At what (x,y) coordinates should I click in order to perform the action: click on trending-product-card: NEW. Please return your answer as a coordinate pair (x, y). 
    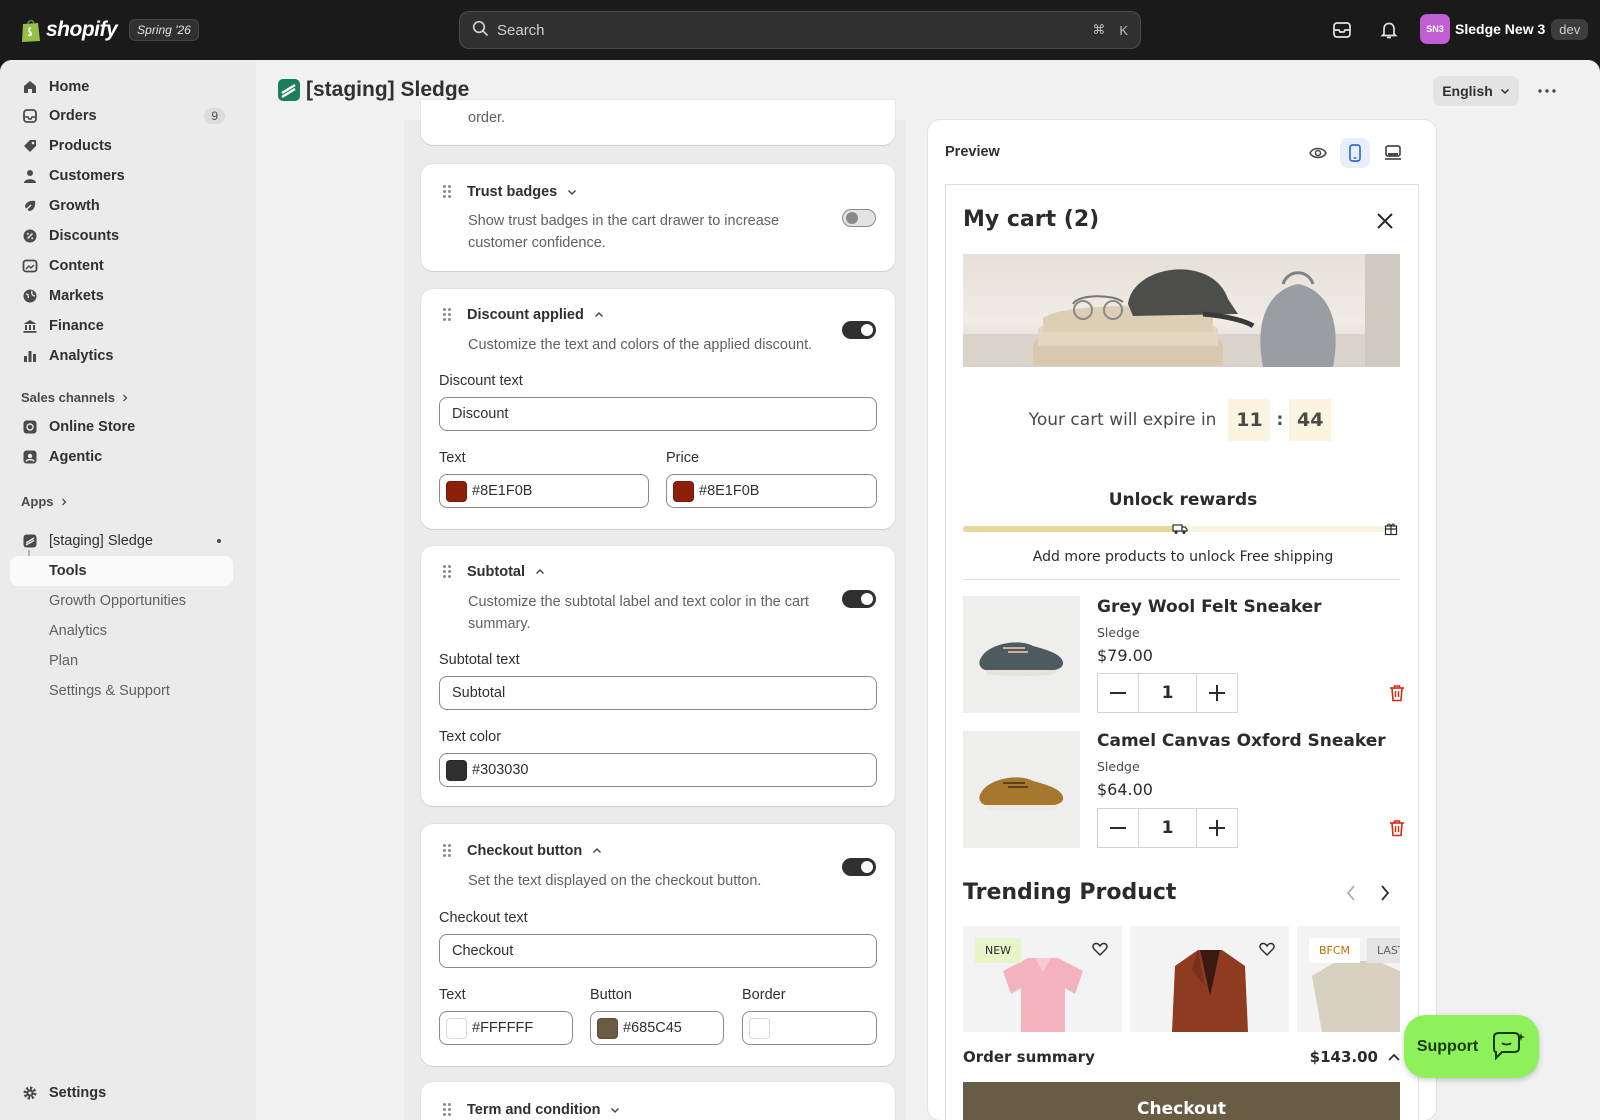
    Looking at the image, I should click on (1042, 979).